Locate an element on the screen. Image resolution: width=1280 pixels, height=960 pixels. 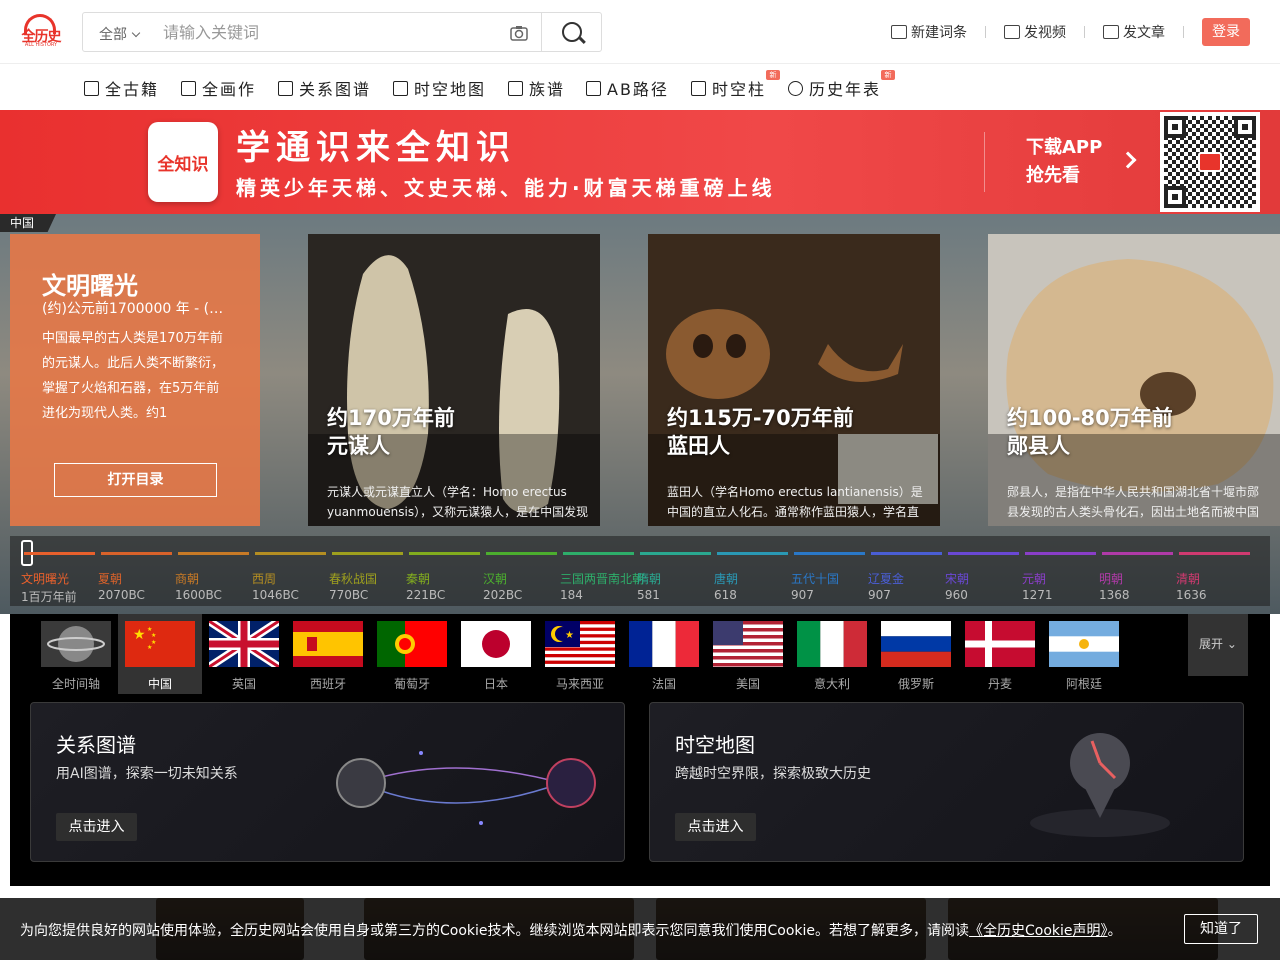
nav-item-spacetime-map: 时空地图 is located at coordinates (439, 88).